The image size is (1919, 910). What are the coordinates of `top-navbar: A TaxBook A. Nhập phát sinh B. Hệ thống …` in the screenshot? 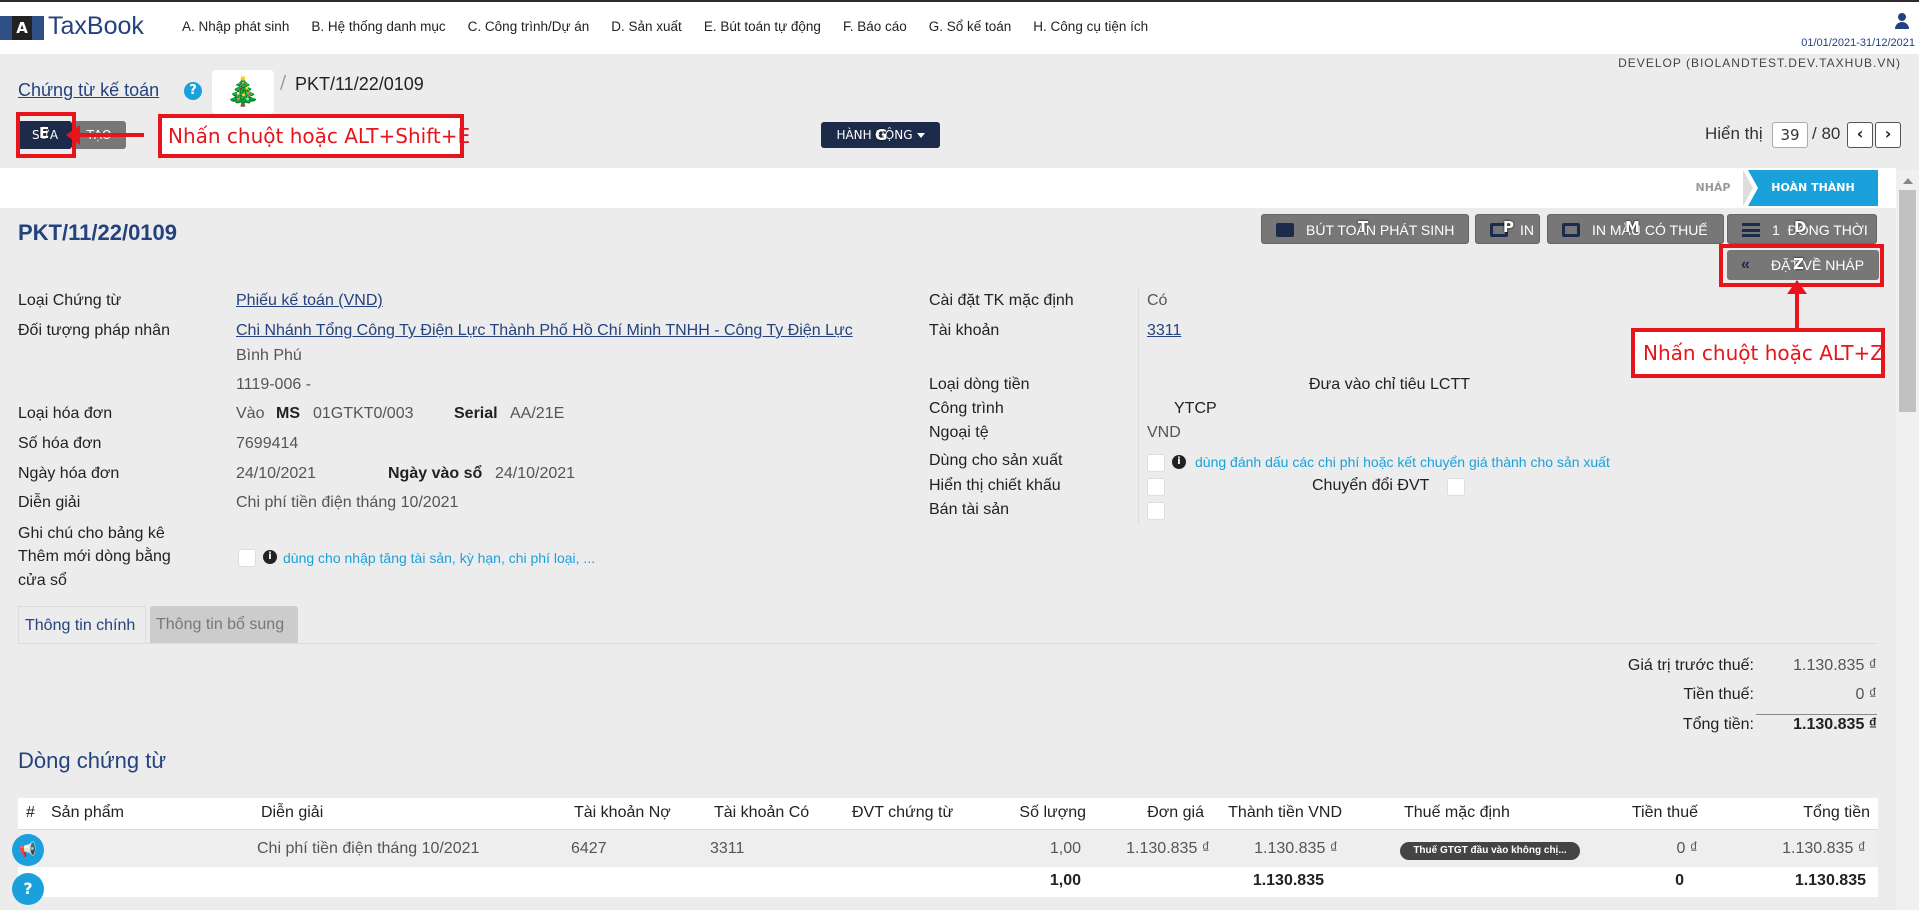 It's located at (959, 27).